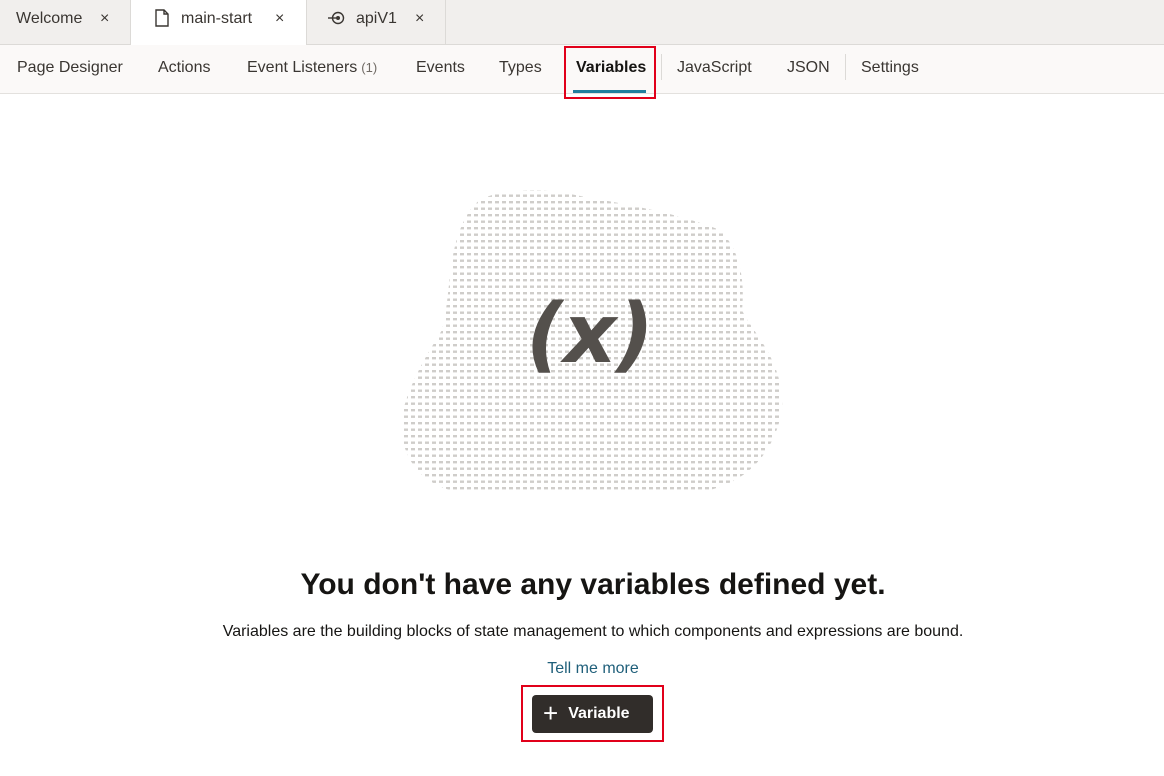 Image resolution: width=1164 pixels, height=776 pixels. What do you see at coordinates (520, 68) in the screenshot?
I see `nav-types: Types` at bounding box center [520, 68].